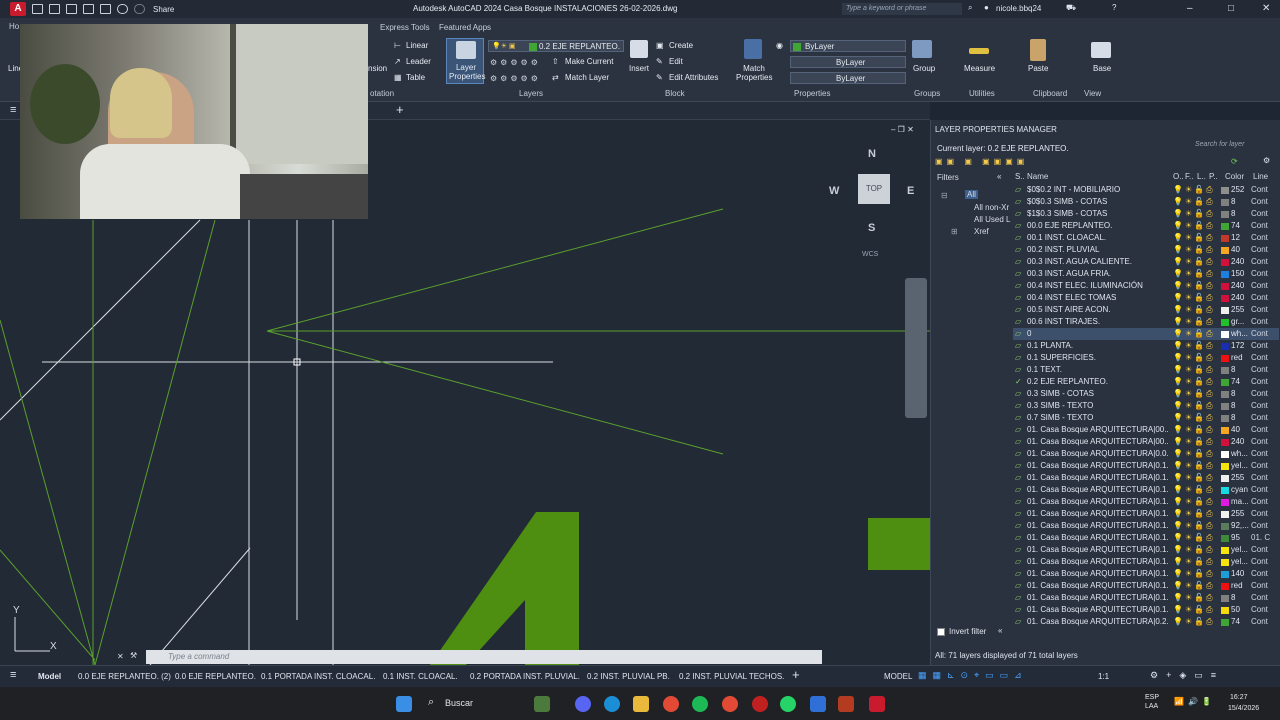 The image size is (1280, 720). What do you see at coordinates (1146, 358) in the screenshot?
I see `layer-row: ▱ 0.1 SUPERFICIES. 💡☀🔓⎙ red Cont` at bounding box center [1146, 358].